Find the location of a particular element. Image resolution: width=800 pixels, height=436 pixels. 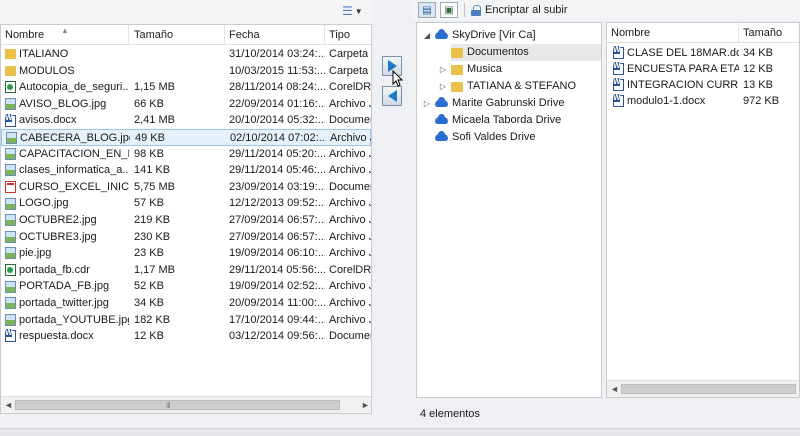

pdf-file-icon is located at coordinates (10, 187).